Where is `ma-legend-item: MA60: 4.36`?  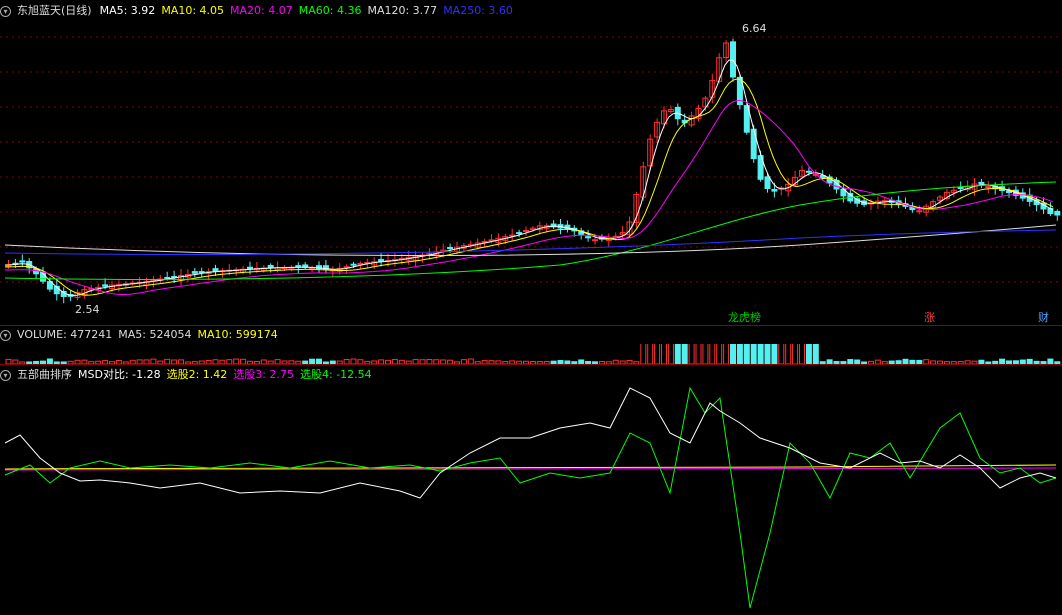
ma-legend-item: MA60: 4.36 is located at coordinates (330, 10).